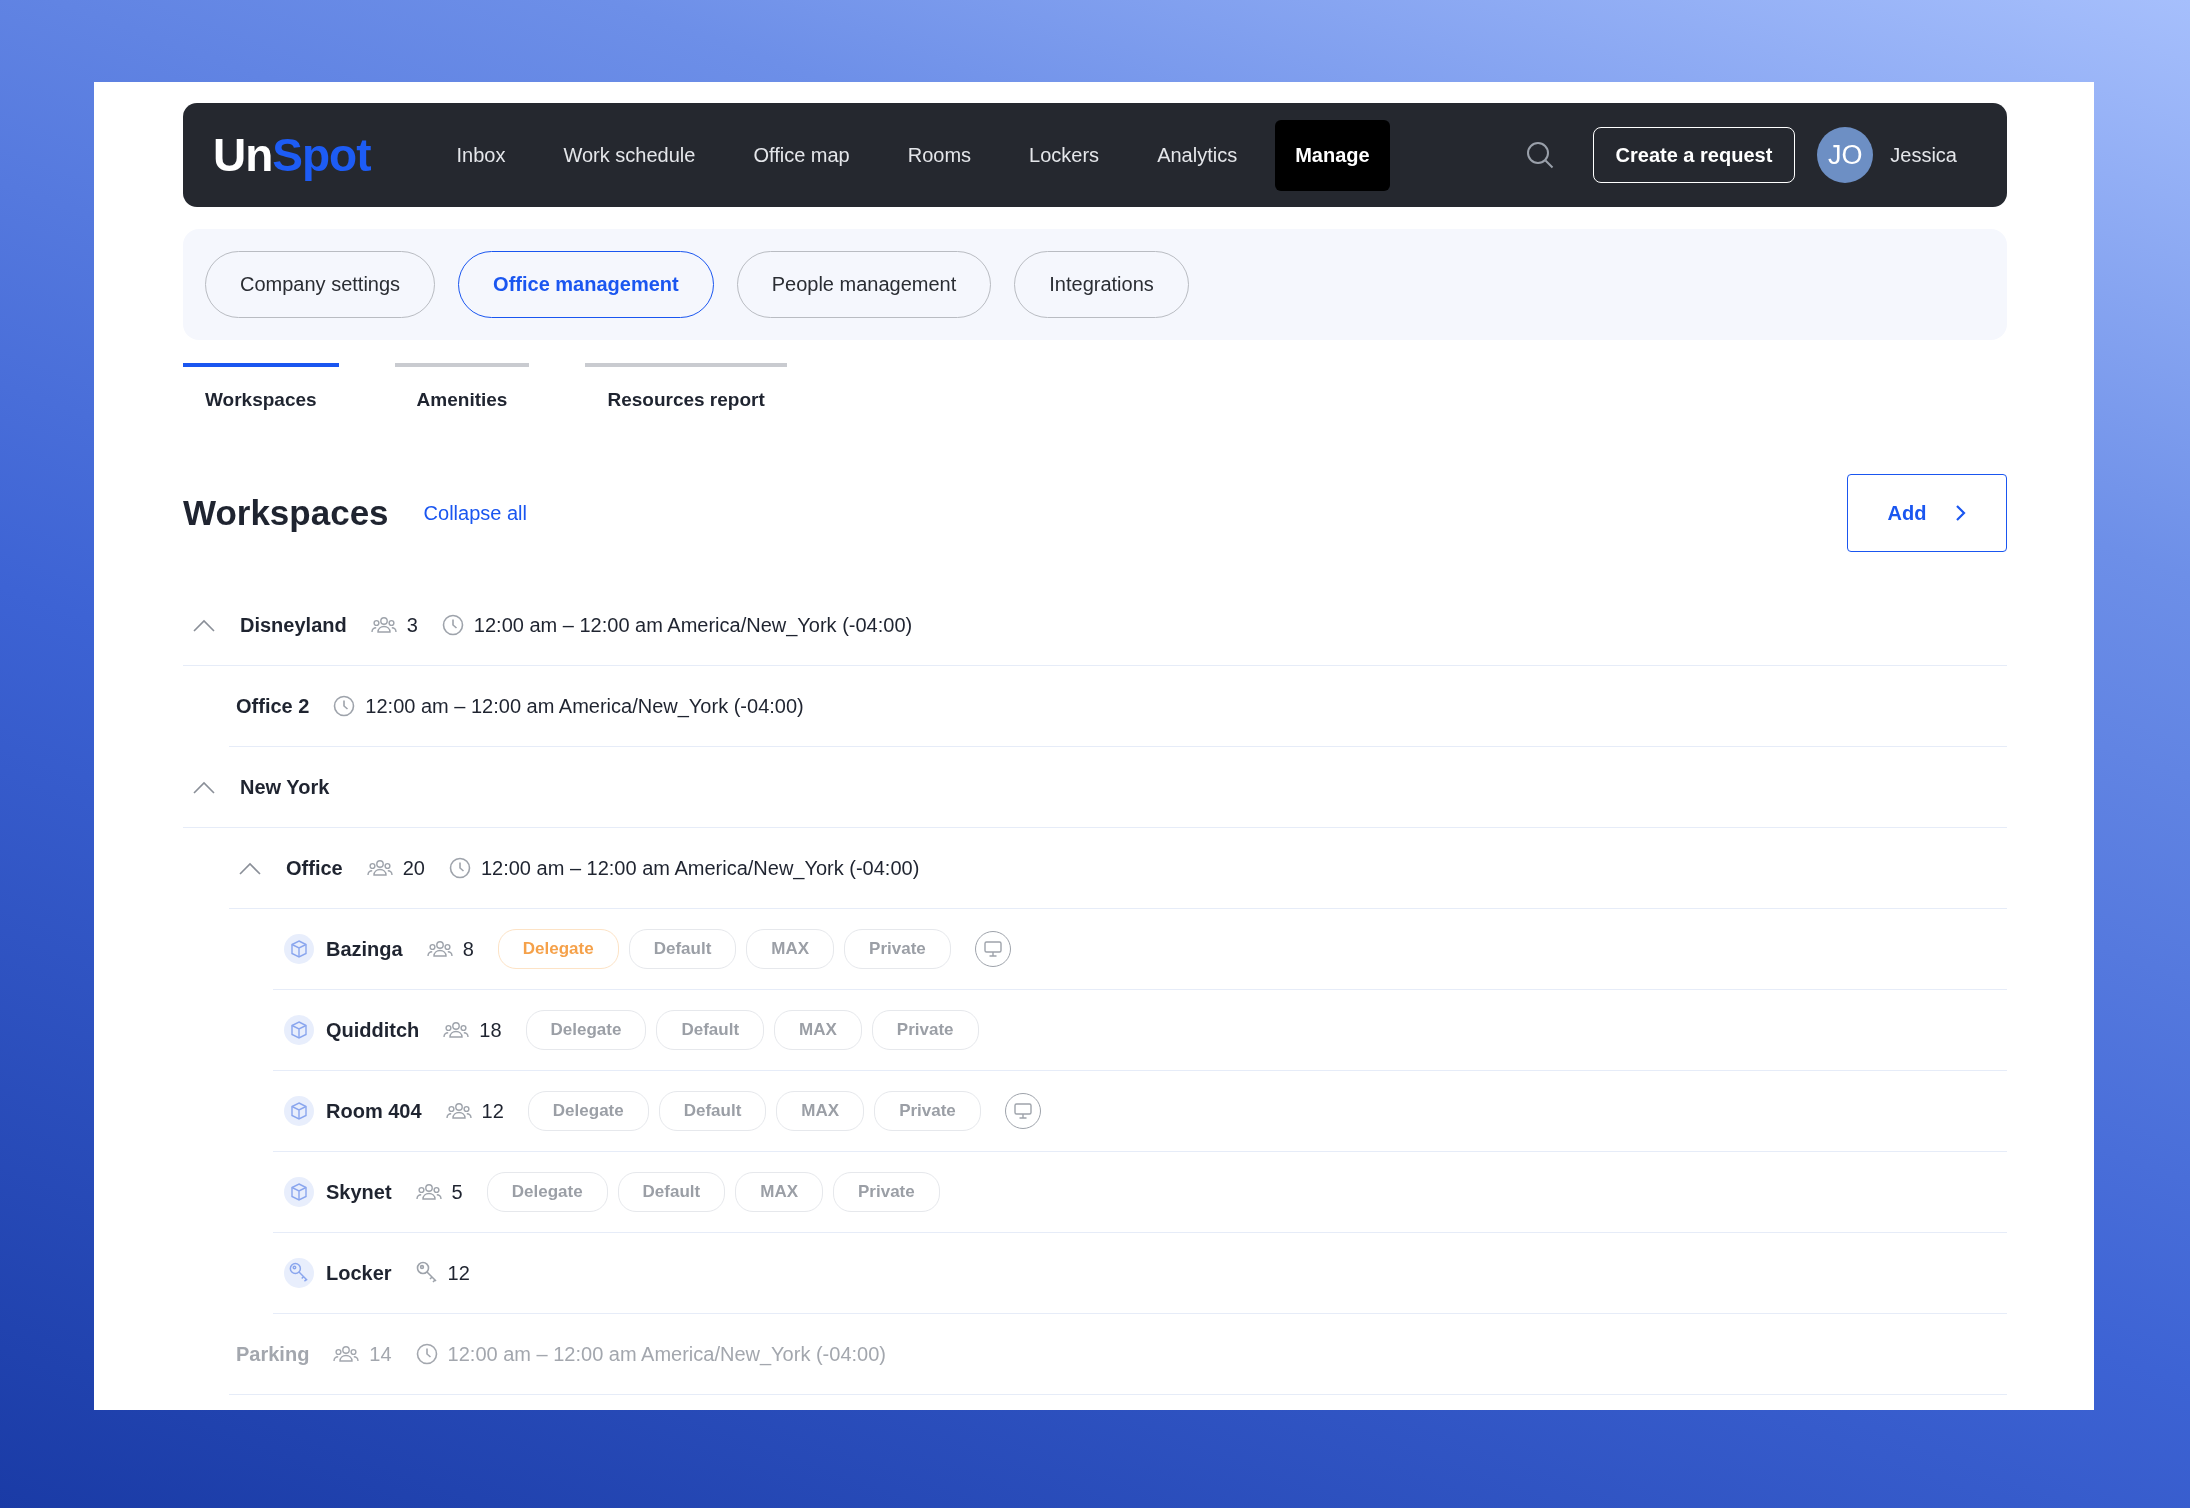 The image size is (2190, 1508). What do you see at coordinates (380, 1354) in the screenshot?
I see `capacity-count: 14` at bounding box center [380, 1354].